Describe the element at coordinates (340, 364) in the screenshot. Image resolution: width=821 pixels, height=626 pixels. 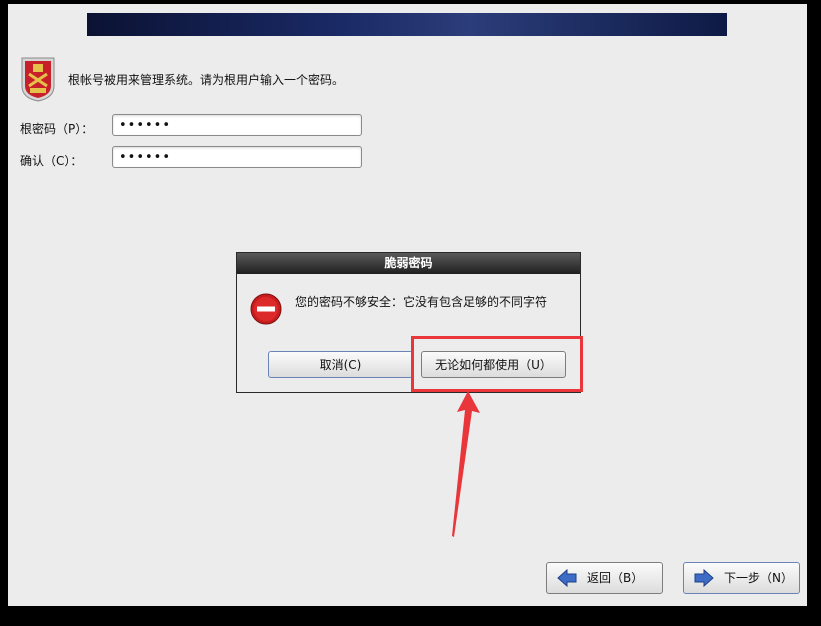
I see `cancel-button: 取消(C)` at that location.